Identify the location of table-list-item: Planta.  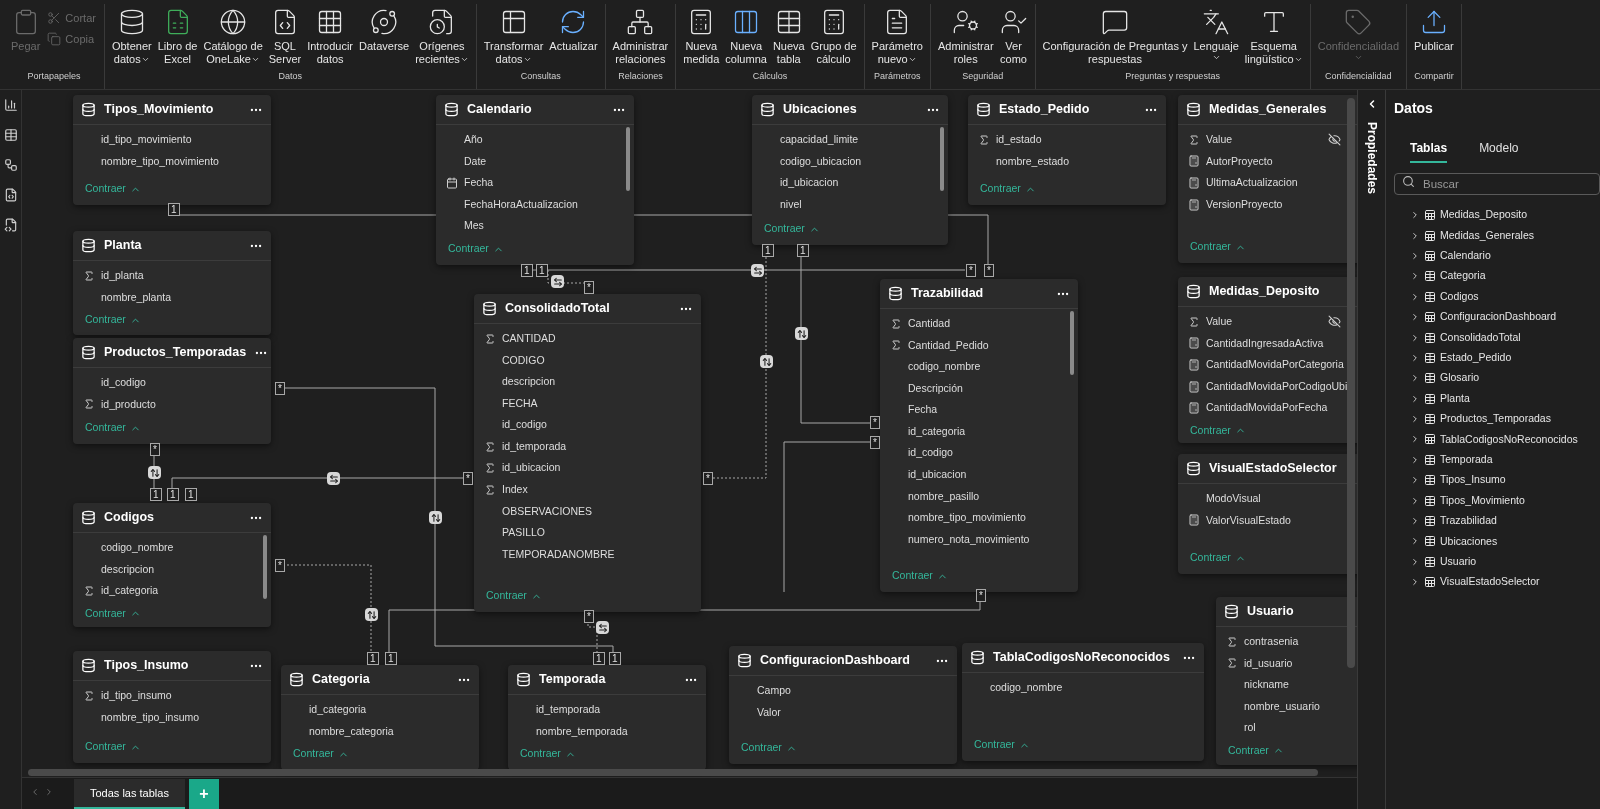
(1505, 398).